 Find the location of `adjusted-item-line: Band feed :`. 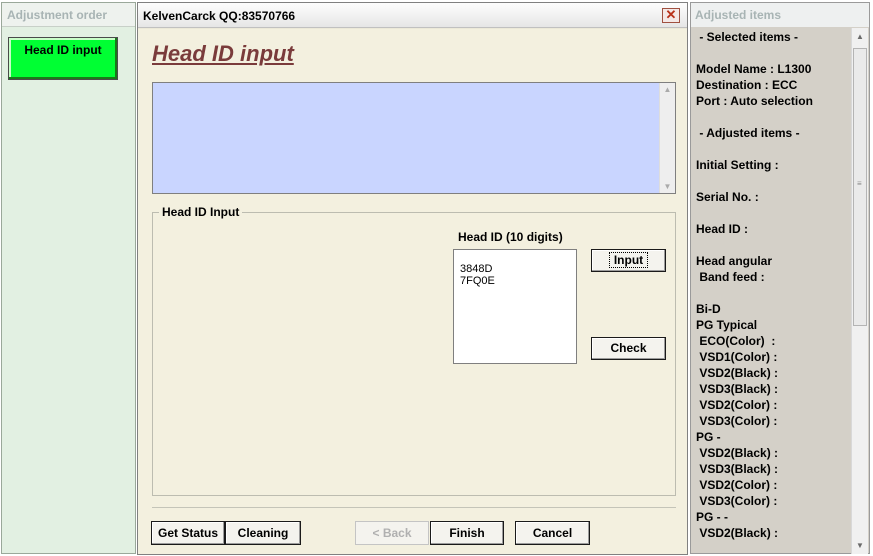

adjusted-item-line: Band feed : is located at coordinates (730, 277).